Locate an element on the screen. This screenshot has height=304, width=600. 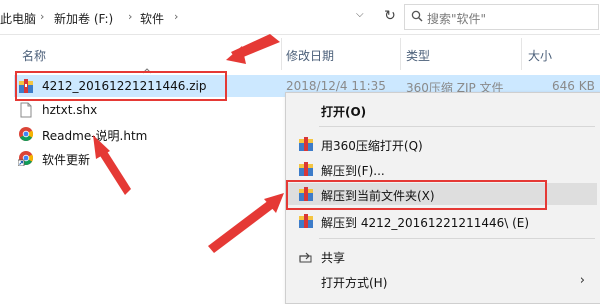
address-bar: 此电脑 › 新加卷 (F:) › 软件 › ⌵ ↻ 搜索"软件" is located at coordinates (300, 17).